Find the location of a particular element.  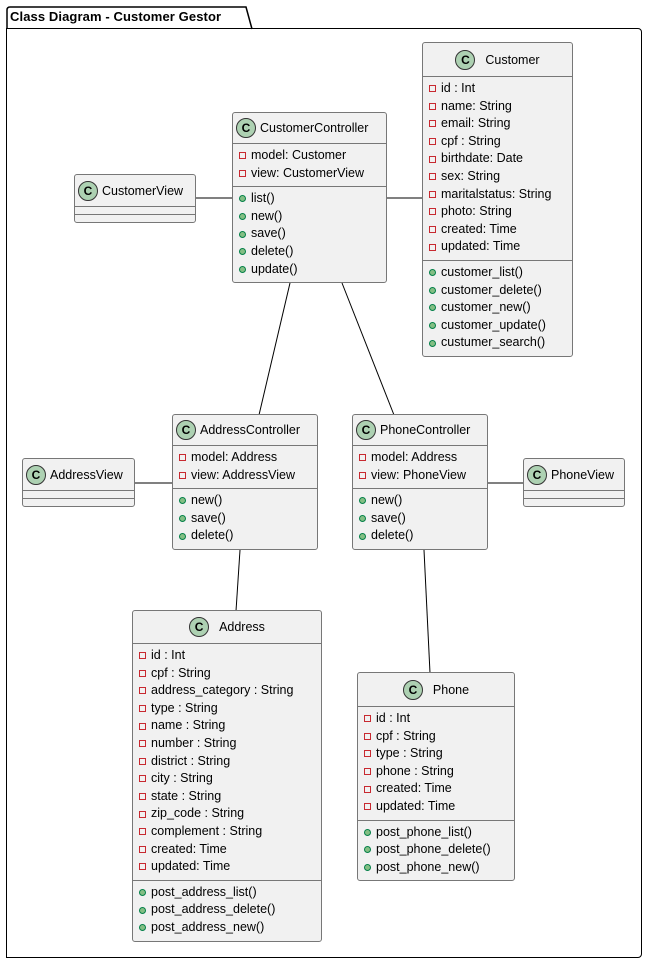

attribute-text: phone : String is located at coordinates (415, 770).